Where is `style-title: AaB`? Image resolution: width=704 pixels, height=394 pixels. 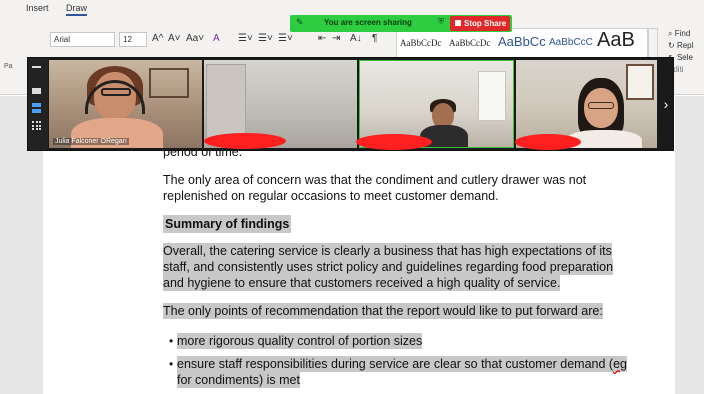 style-title: AaB is located at coordinates (616, 40).